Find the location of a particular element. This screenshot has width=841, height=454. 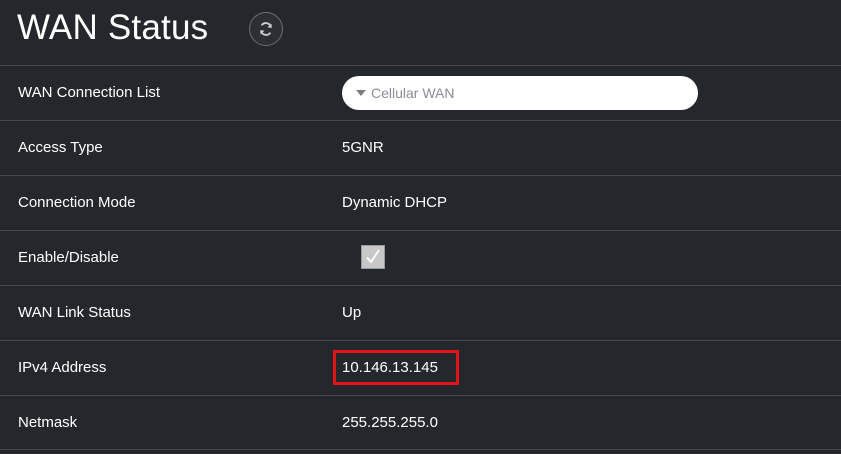

wan-connection-selected: Cellular WAN is located at coordinates (413, 93).